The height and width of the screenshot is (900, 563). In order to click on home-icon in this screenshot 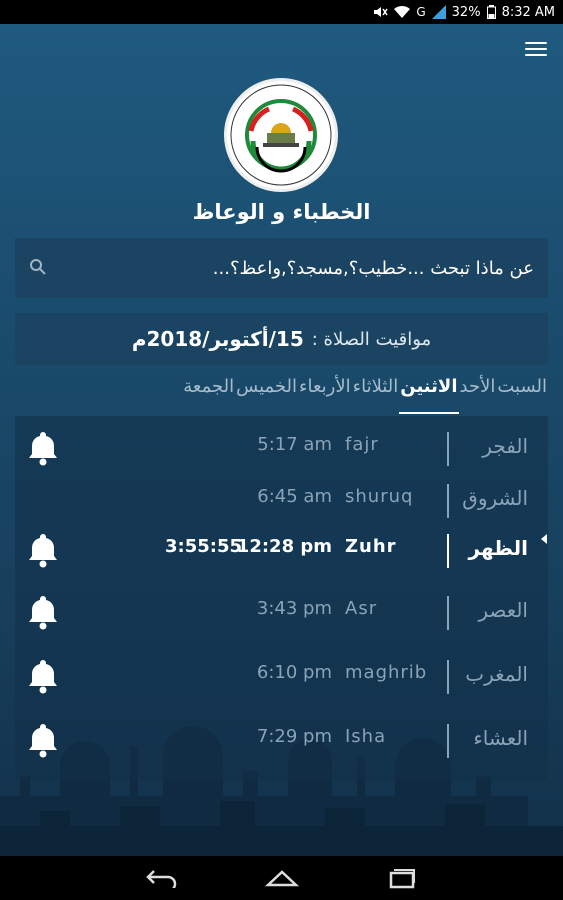, I will do `click(282, 878)`.